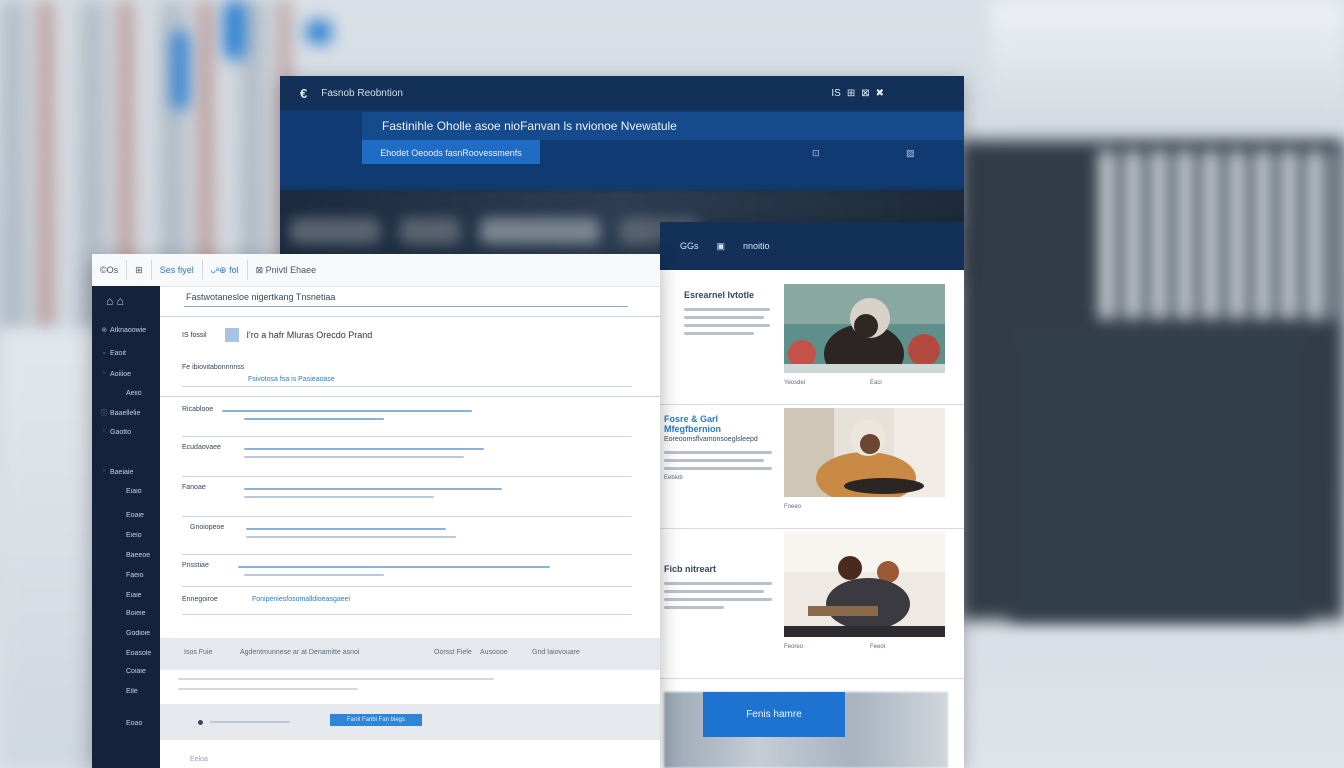  I want to click on sidebar-item-label: Eoasole, so click(139, 653).